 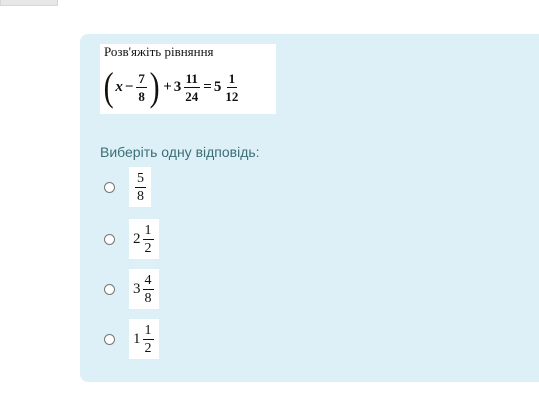 I want to click on answer-option-4: 1 1 2, so click(x=131, y=339).